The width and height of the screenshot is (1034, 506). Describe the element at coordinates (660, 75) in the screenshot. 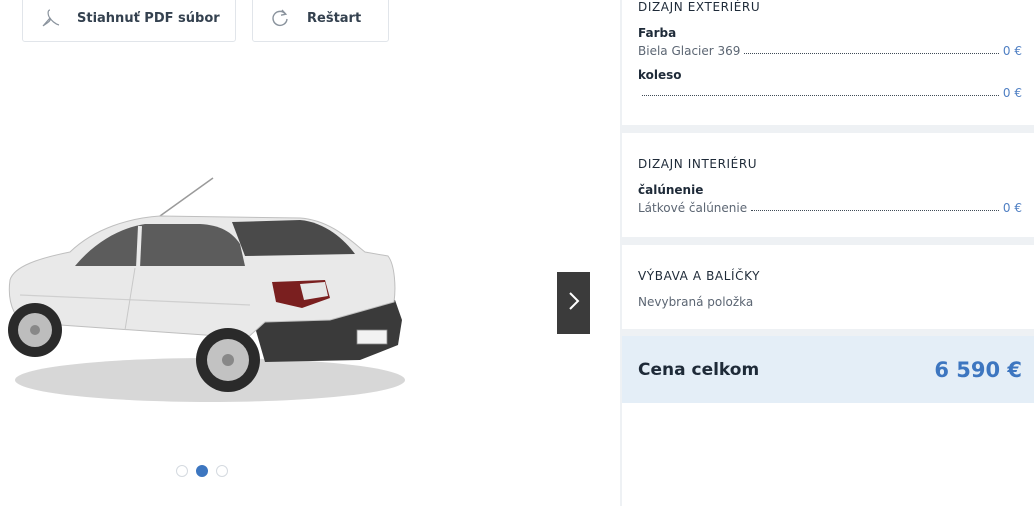

I see `wheel-label: koleso` at that location.